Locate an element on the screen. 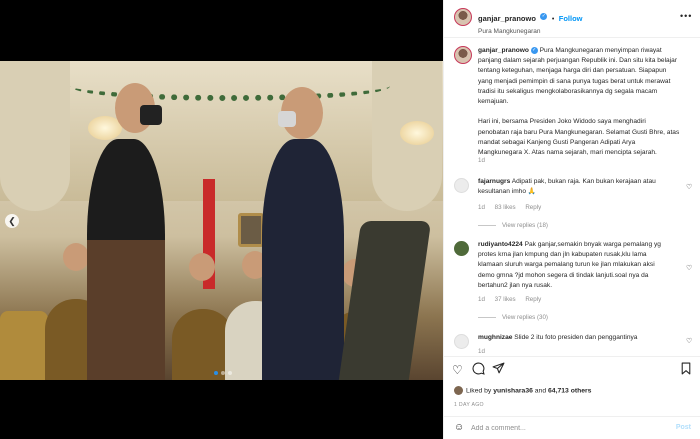  post-comment-button: Post is located at coordinates (683, 427).